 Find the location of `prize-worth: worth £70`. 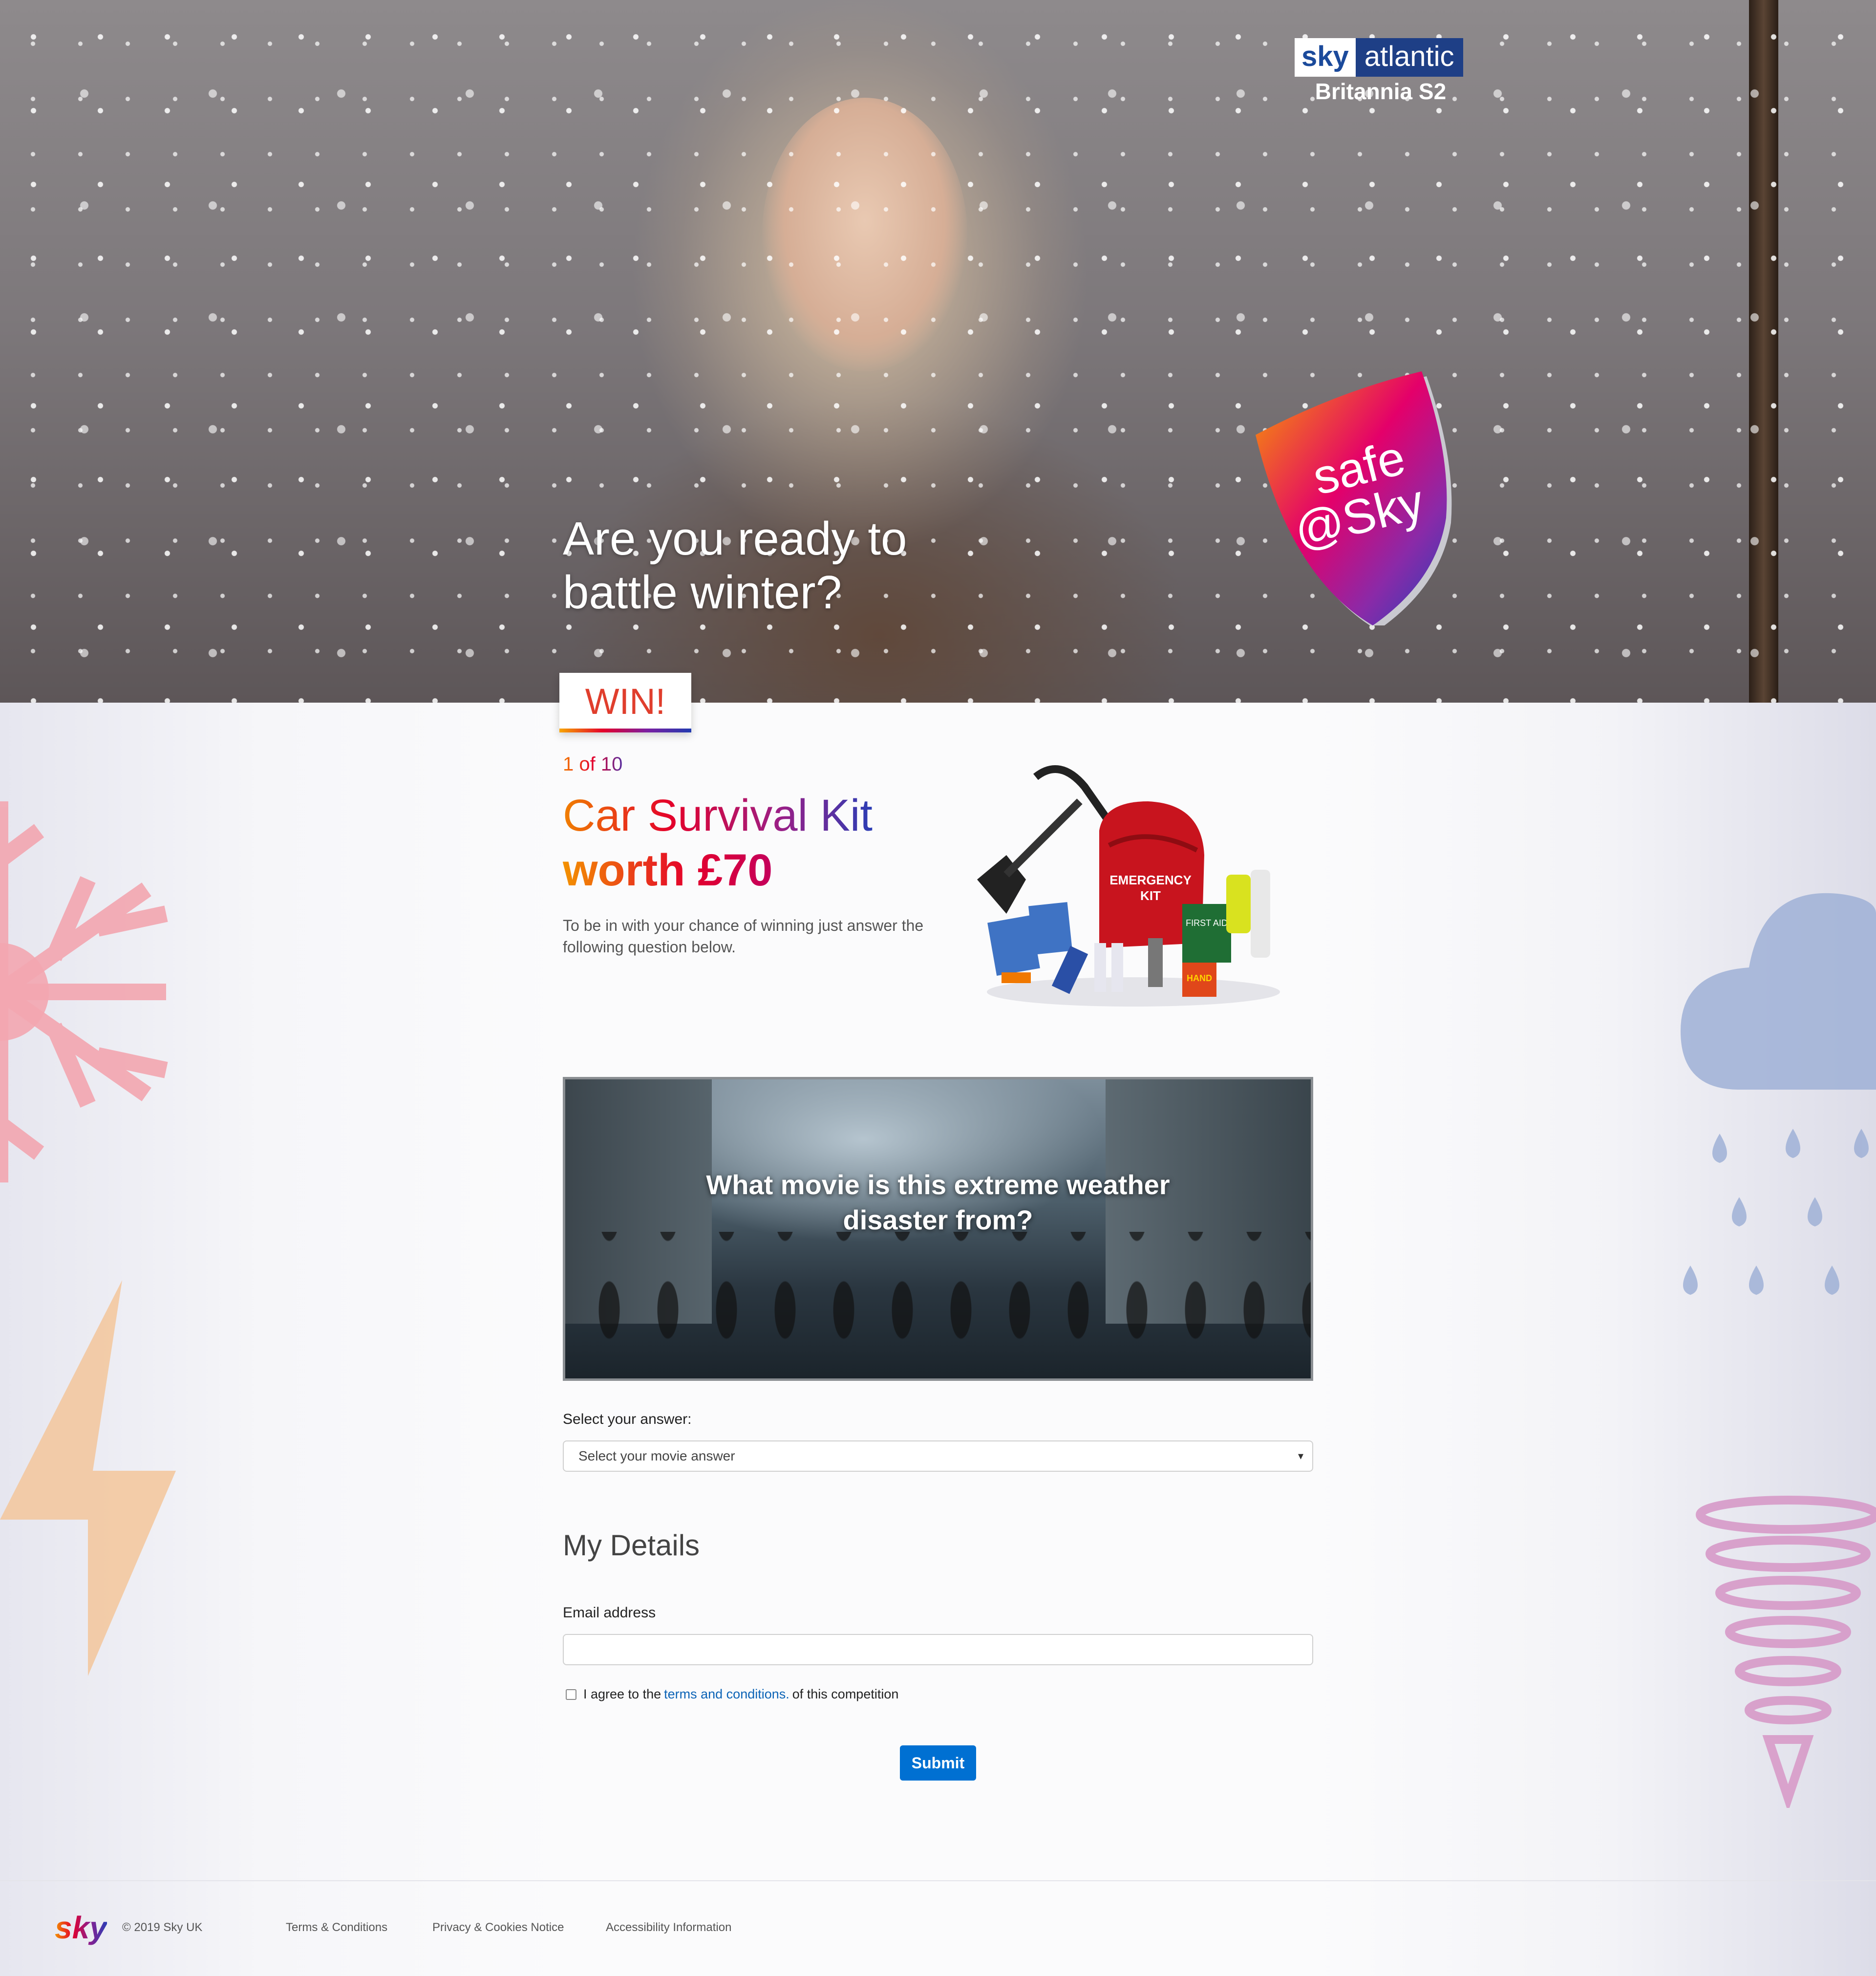

prize-worth: worth £70 is located at coordinates (667, 870).